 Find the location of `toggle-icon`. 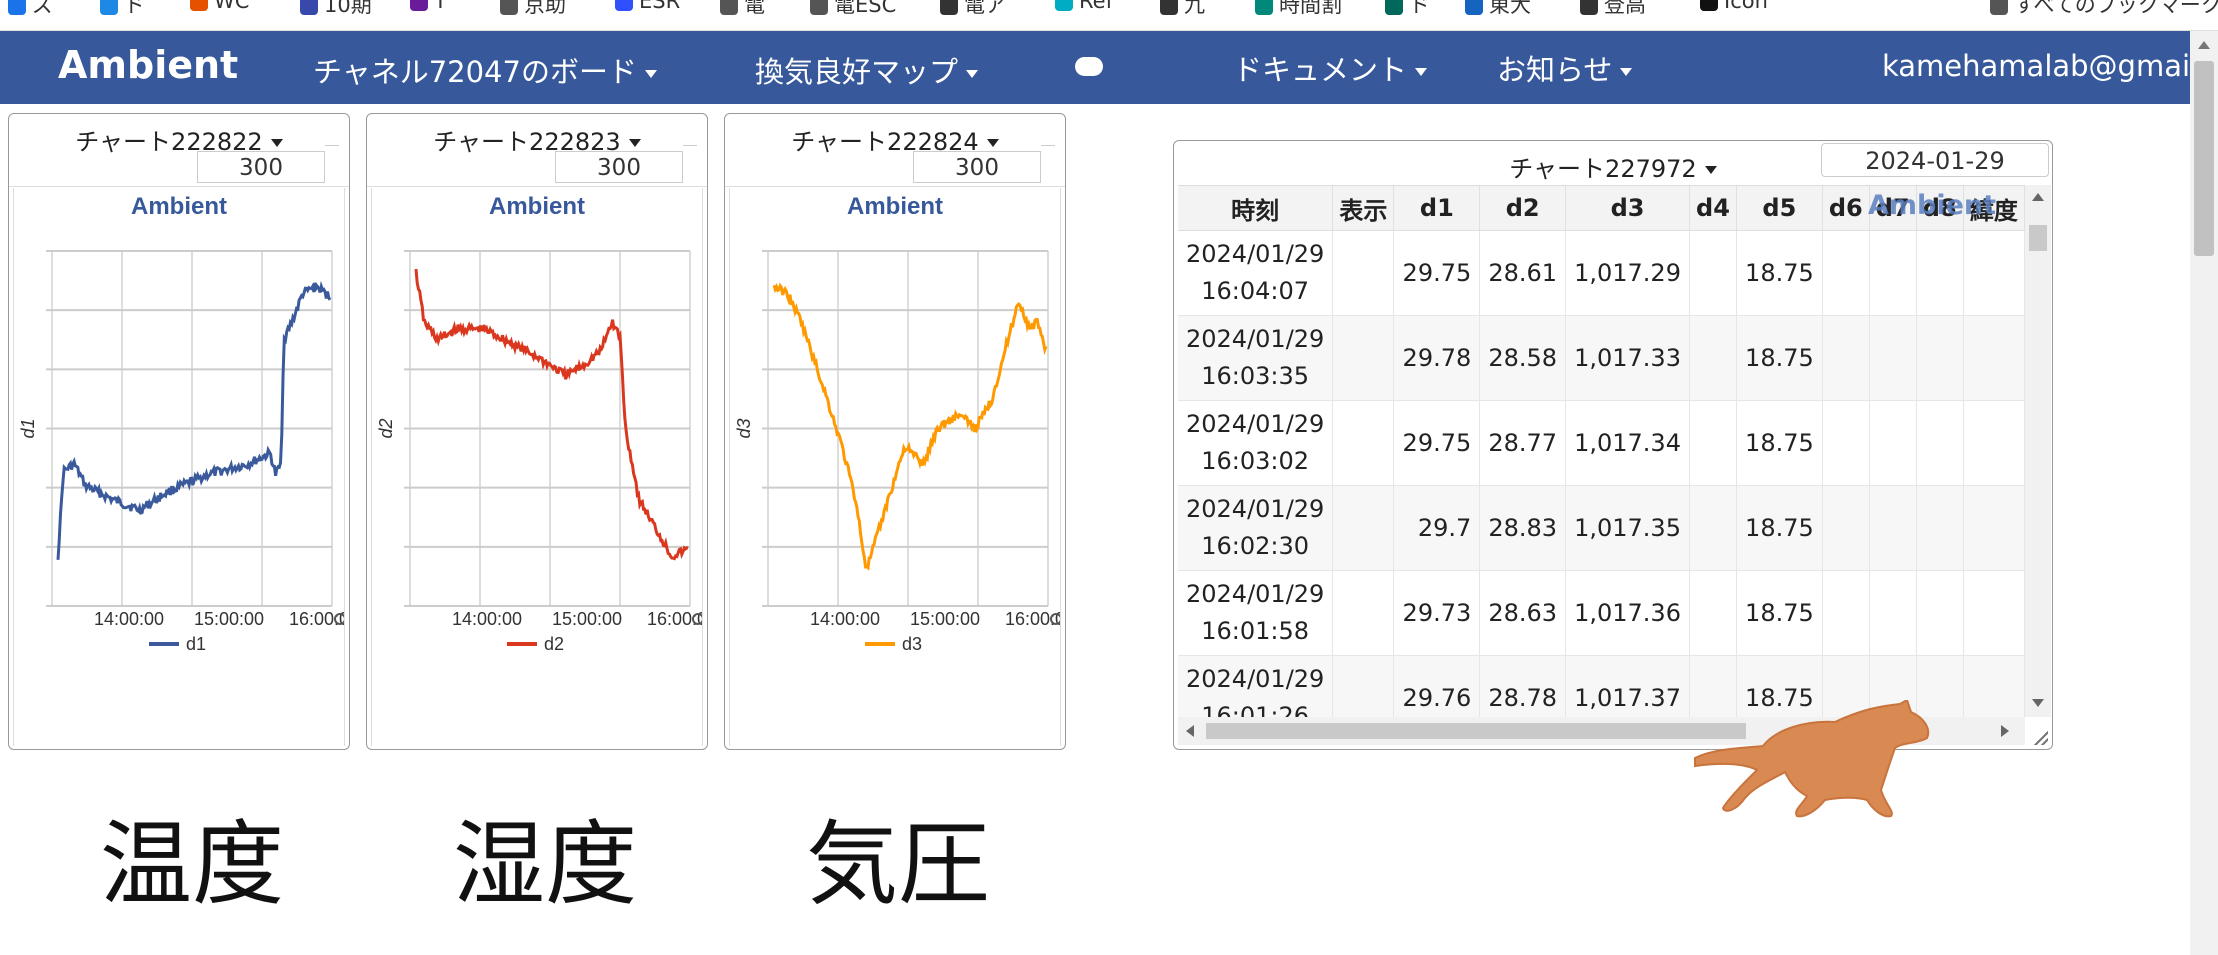

toggle-icon is located at coordinates (1089, 66).